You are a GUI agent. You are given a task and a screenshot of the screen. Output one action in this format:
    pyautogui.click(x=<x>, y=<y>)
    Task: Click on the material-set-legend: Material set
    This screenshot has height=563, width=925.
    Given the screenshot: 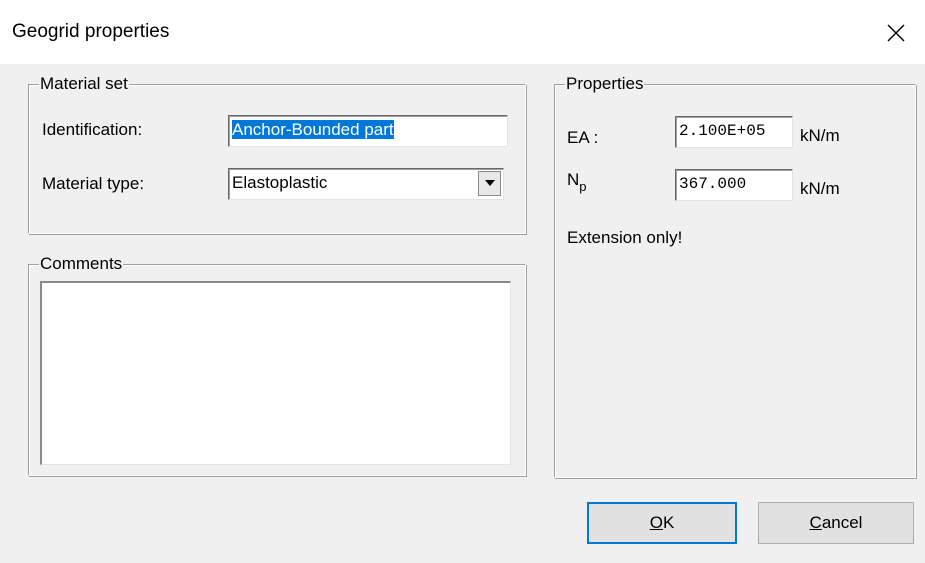 What is the action you would take?
    pyautogui.click(x=84, y=84)
    